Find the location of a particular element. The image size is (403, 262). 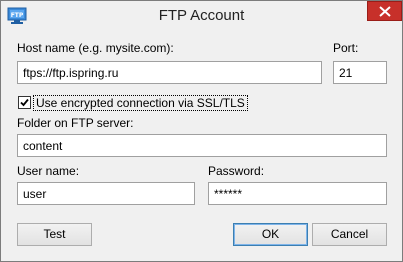

user-name-input: user is located at coordinates (106, 193).